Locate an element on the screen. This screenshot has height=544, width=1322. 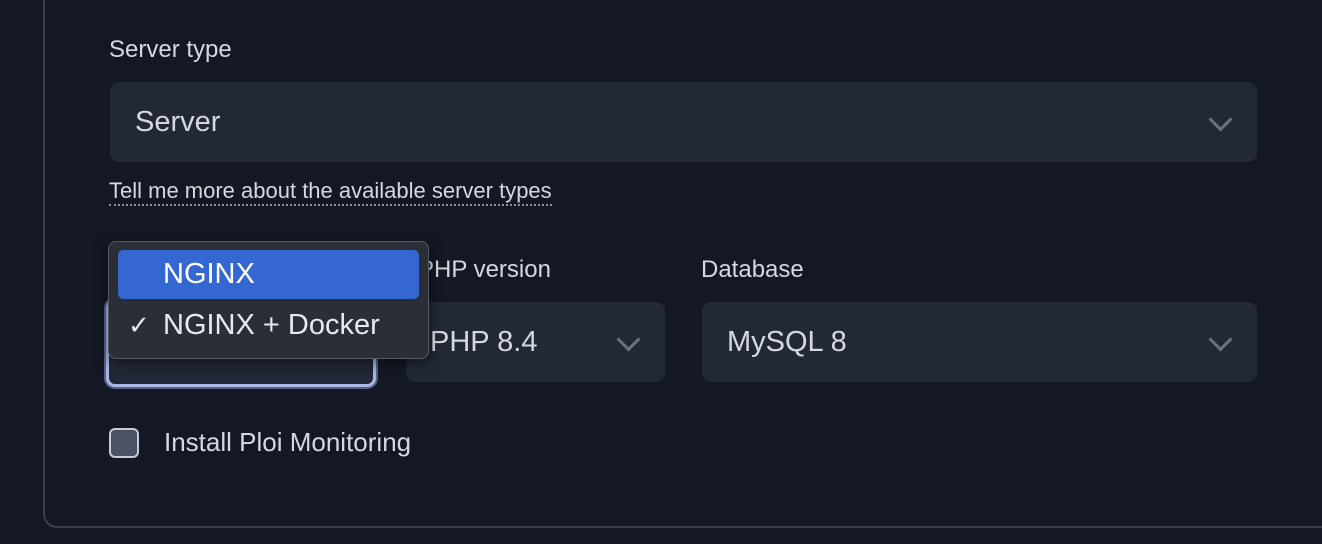
php-version-select: PHP 8.4 is located at coordinates (535, 342).